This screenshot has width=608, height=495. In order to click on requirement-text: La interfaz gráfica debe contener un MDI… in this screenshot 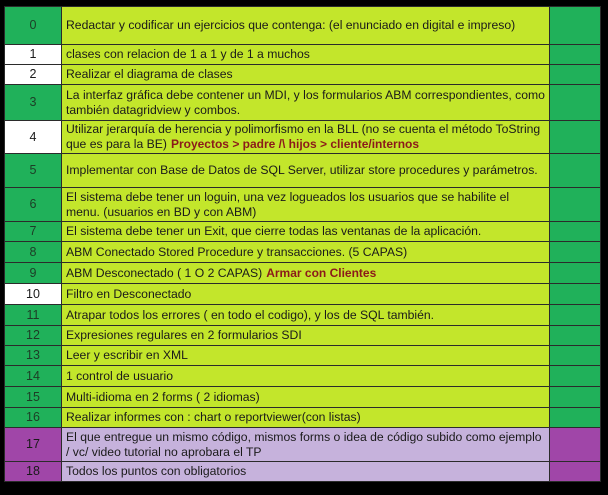, I will do `click(305, 102)`.